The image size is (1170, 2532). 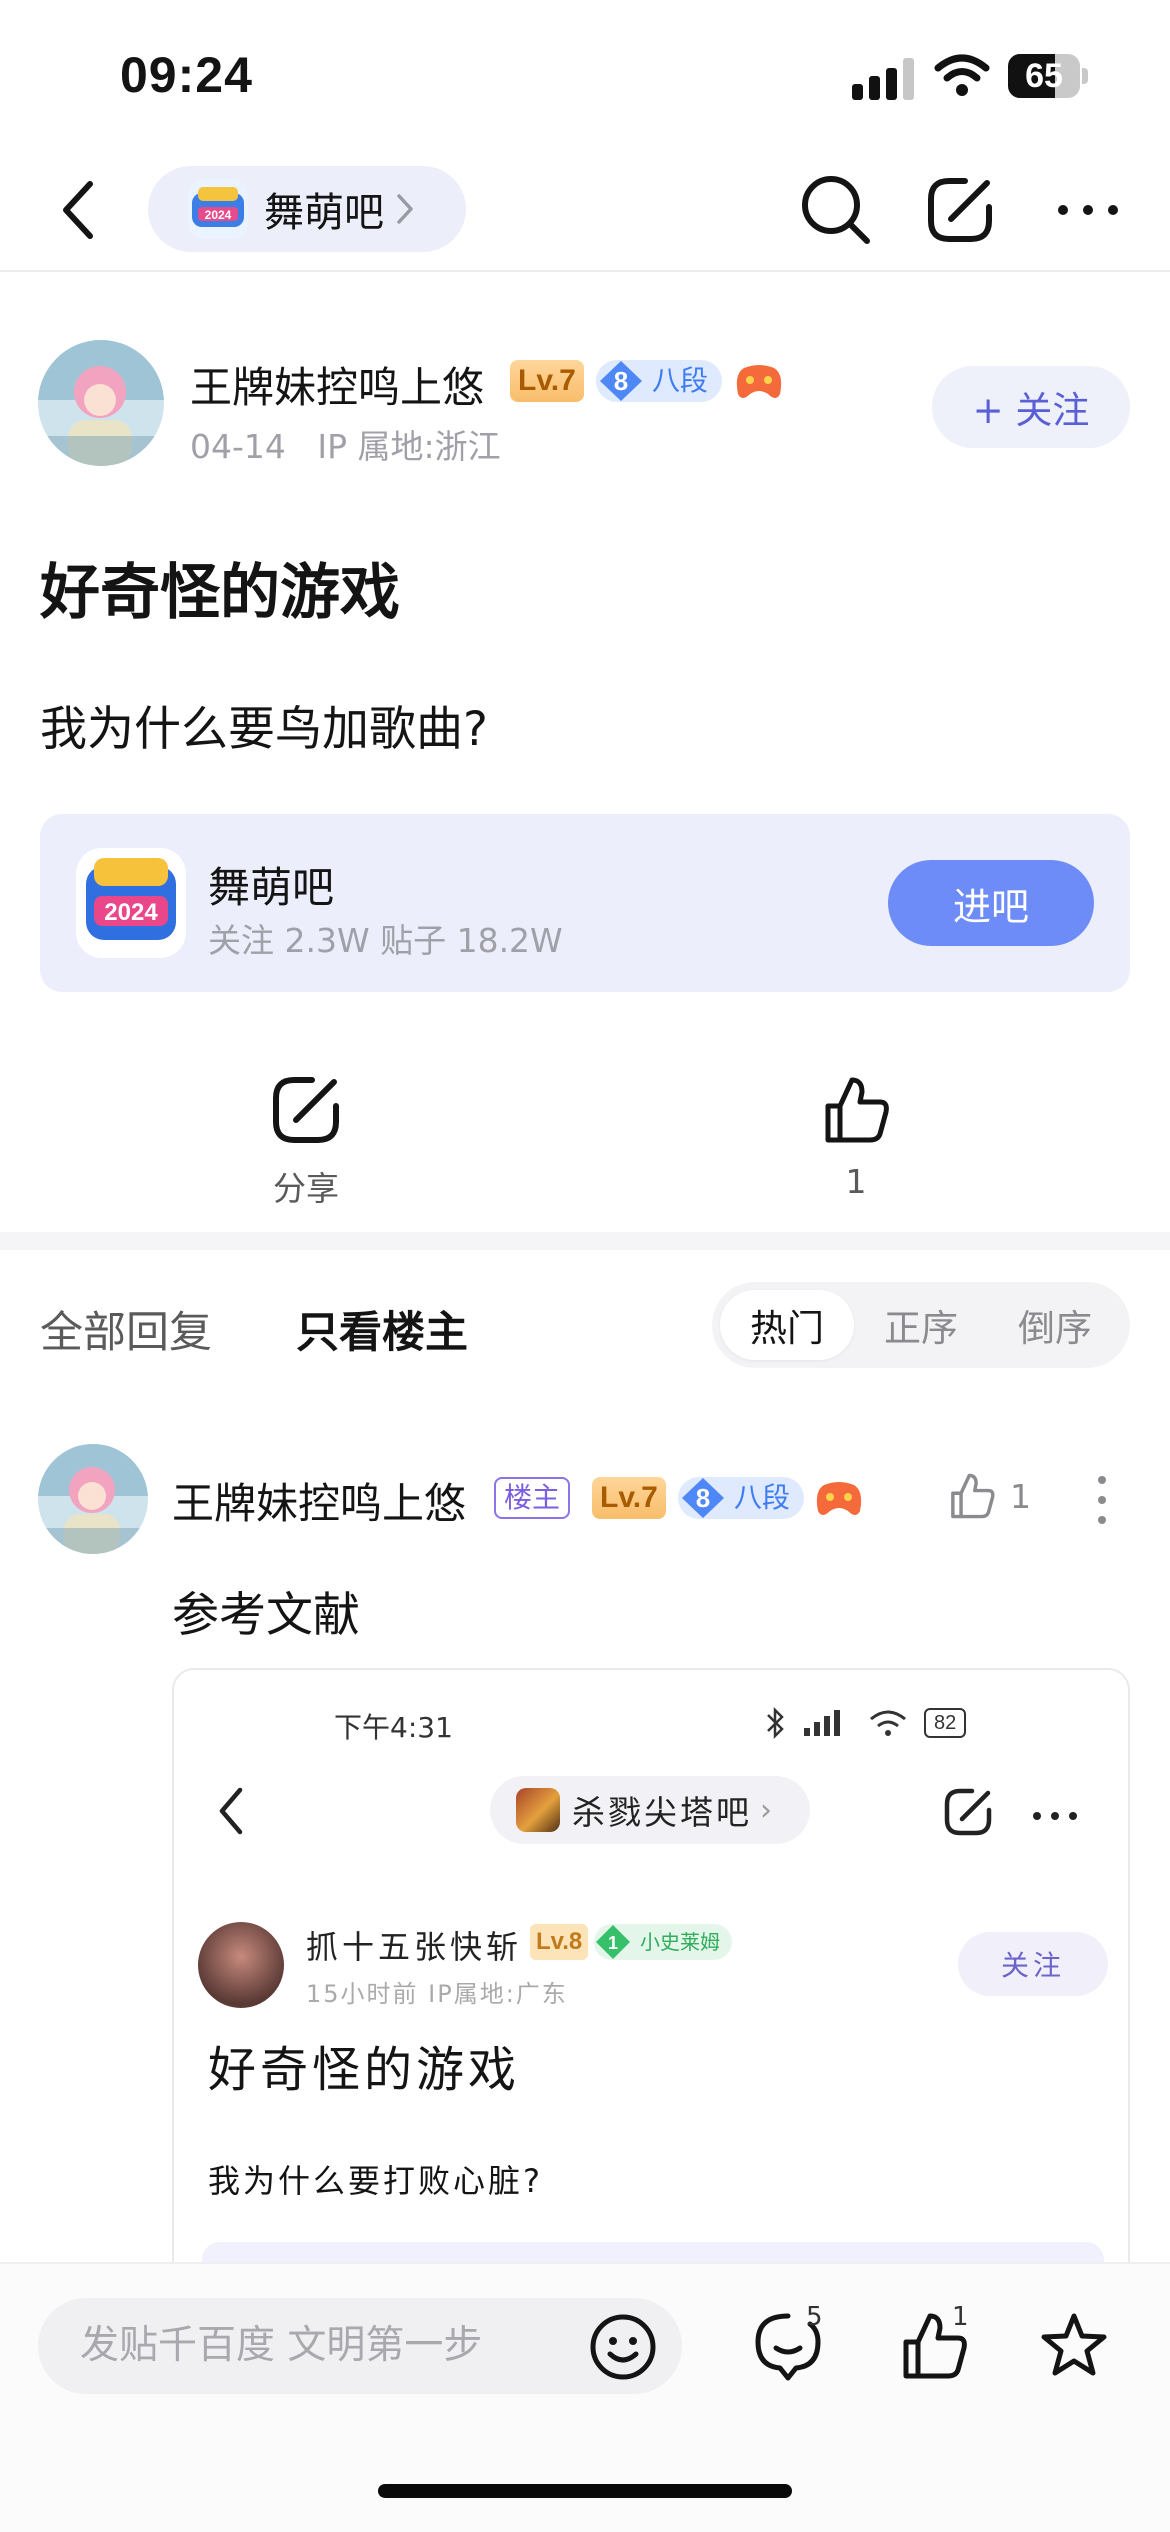 What do you see at coordinates (385, 940) in the screenshot?
I see `forum-card-stats: 关注 2.3W 贴子 18.2W` at bounding box center [385, 940].